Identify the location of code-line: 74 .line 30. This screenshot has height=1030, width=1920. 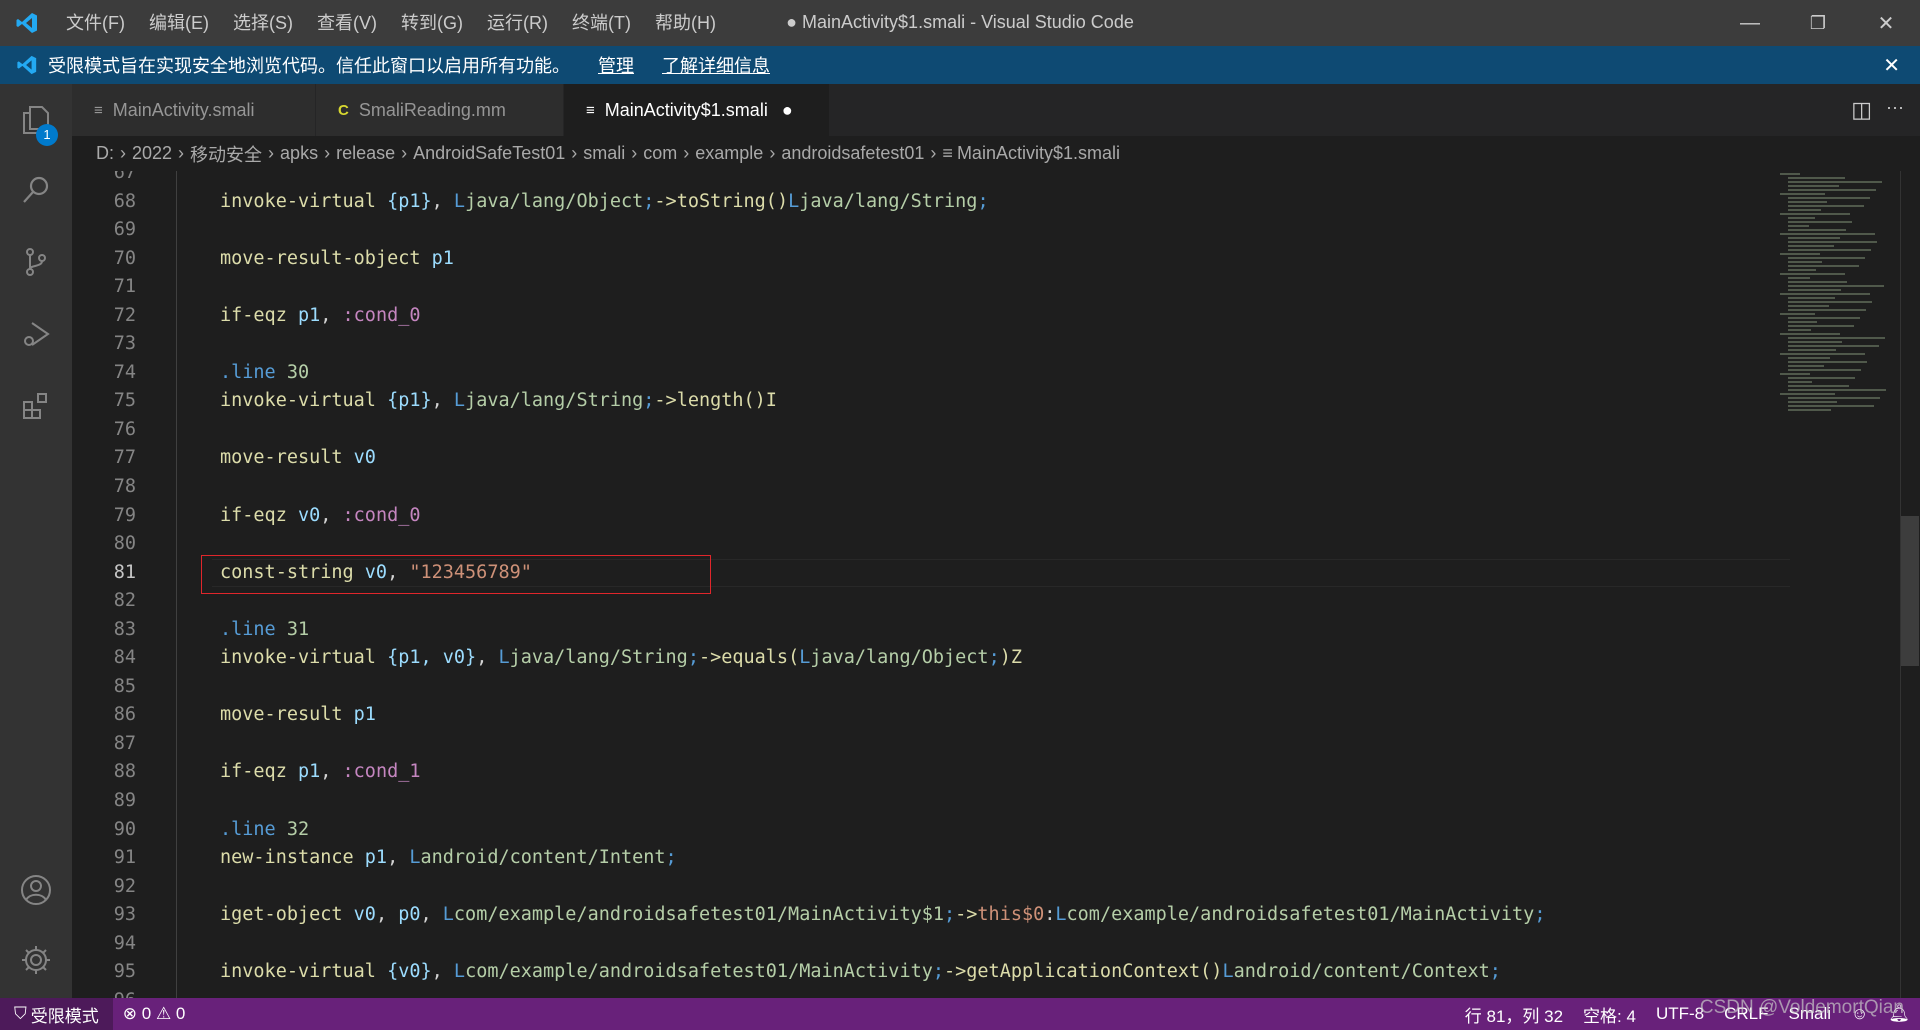
(986, 373).